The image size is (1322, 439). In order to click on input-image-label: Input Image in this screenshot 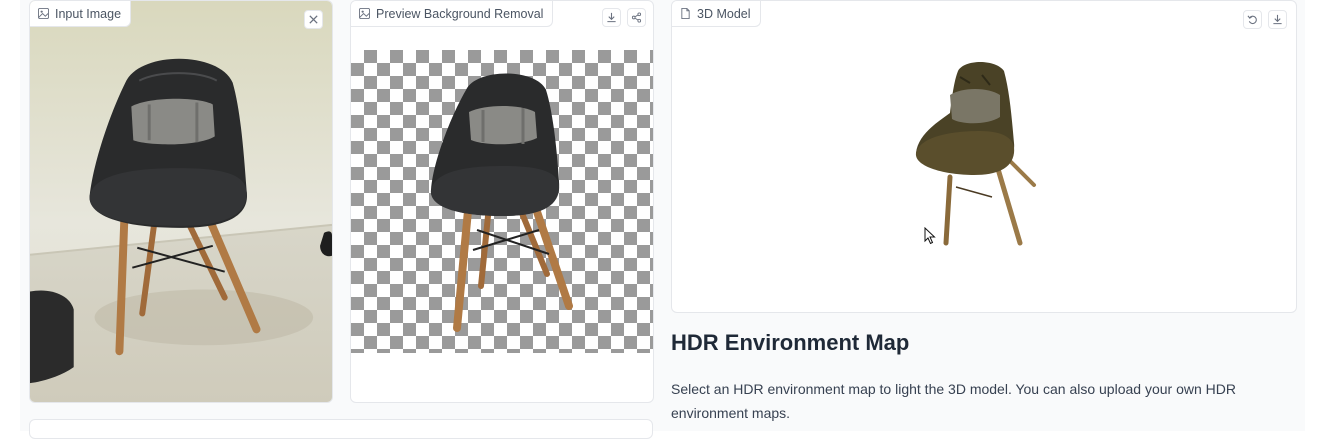, I will do `click(81, 14)`.